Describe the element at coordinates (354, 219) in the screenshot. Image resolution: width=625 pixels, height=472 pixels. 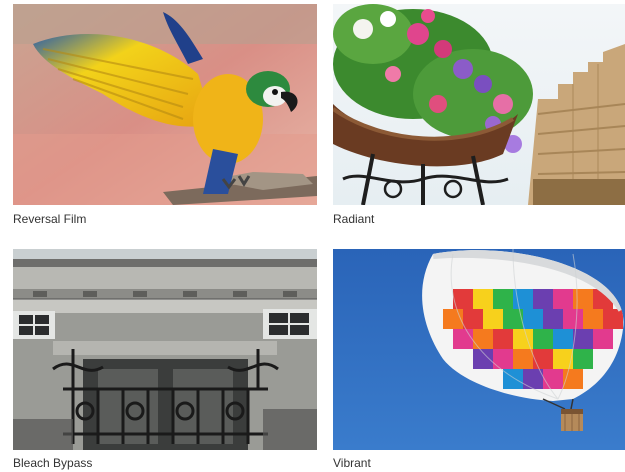
I see `effect-label-radiant: Radiant` at that location.